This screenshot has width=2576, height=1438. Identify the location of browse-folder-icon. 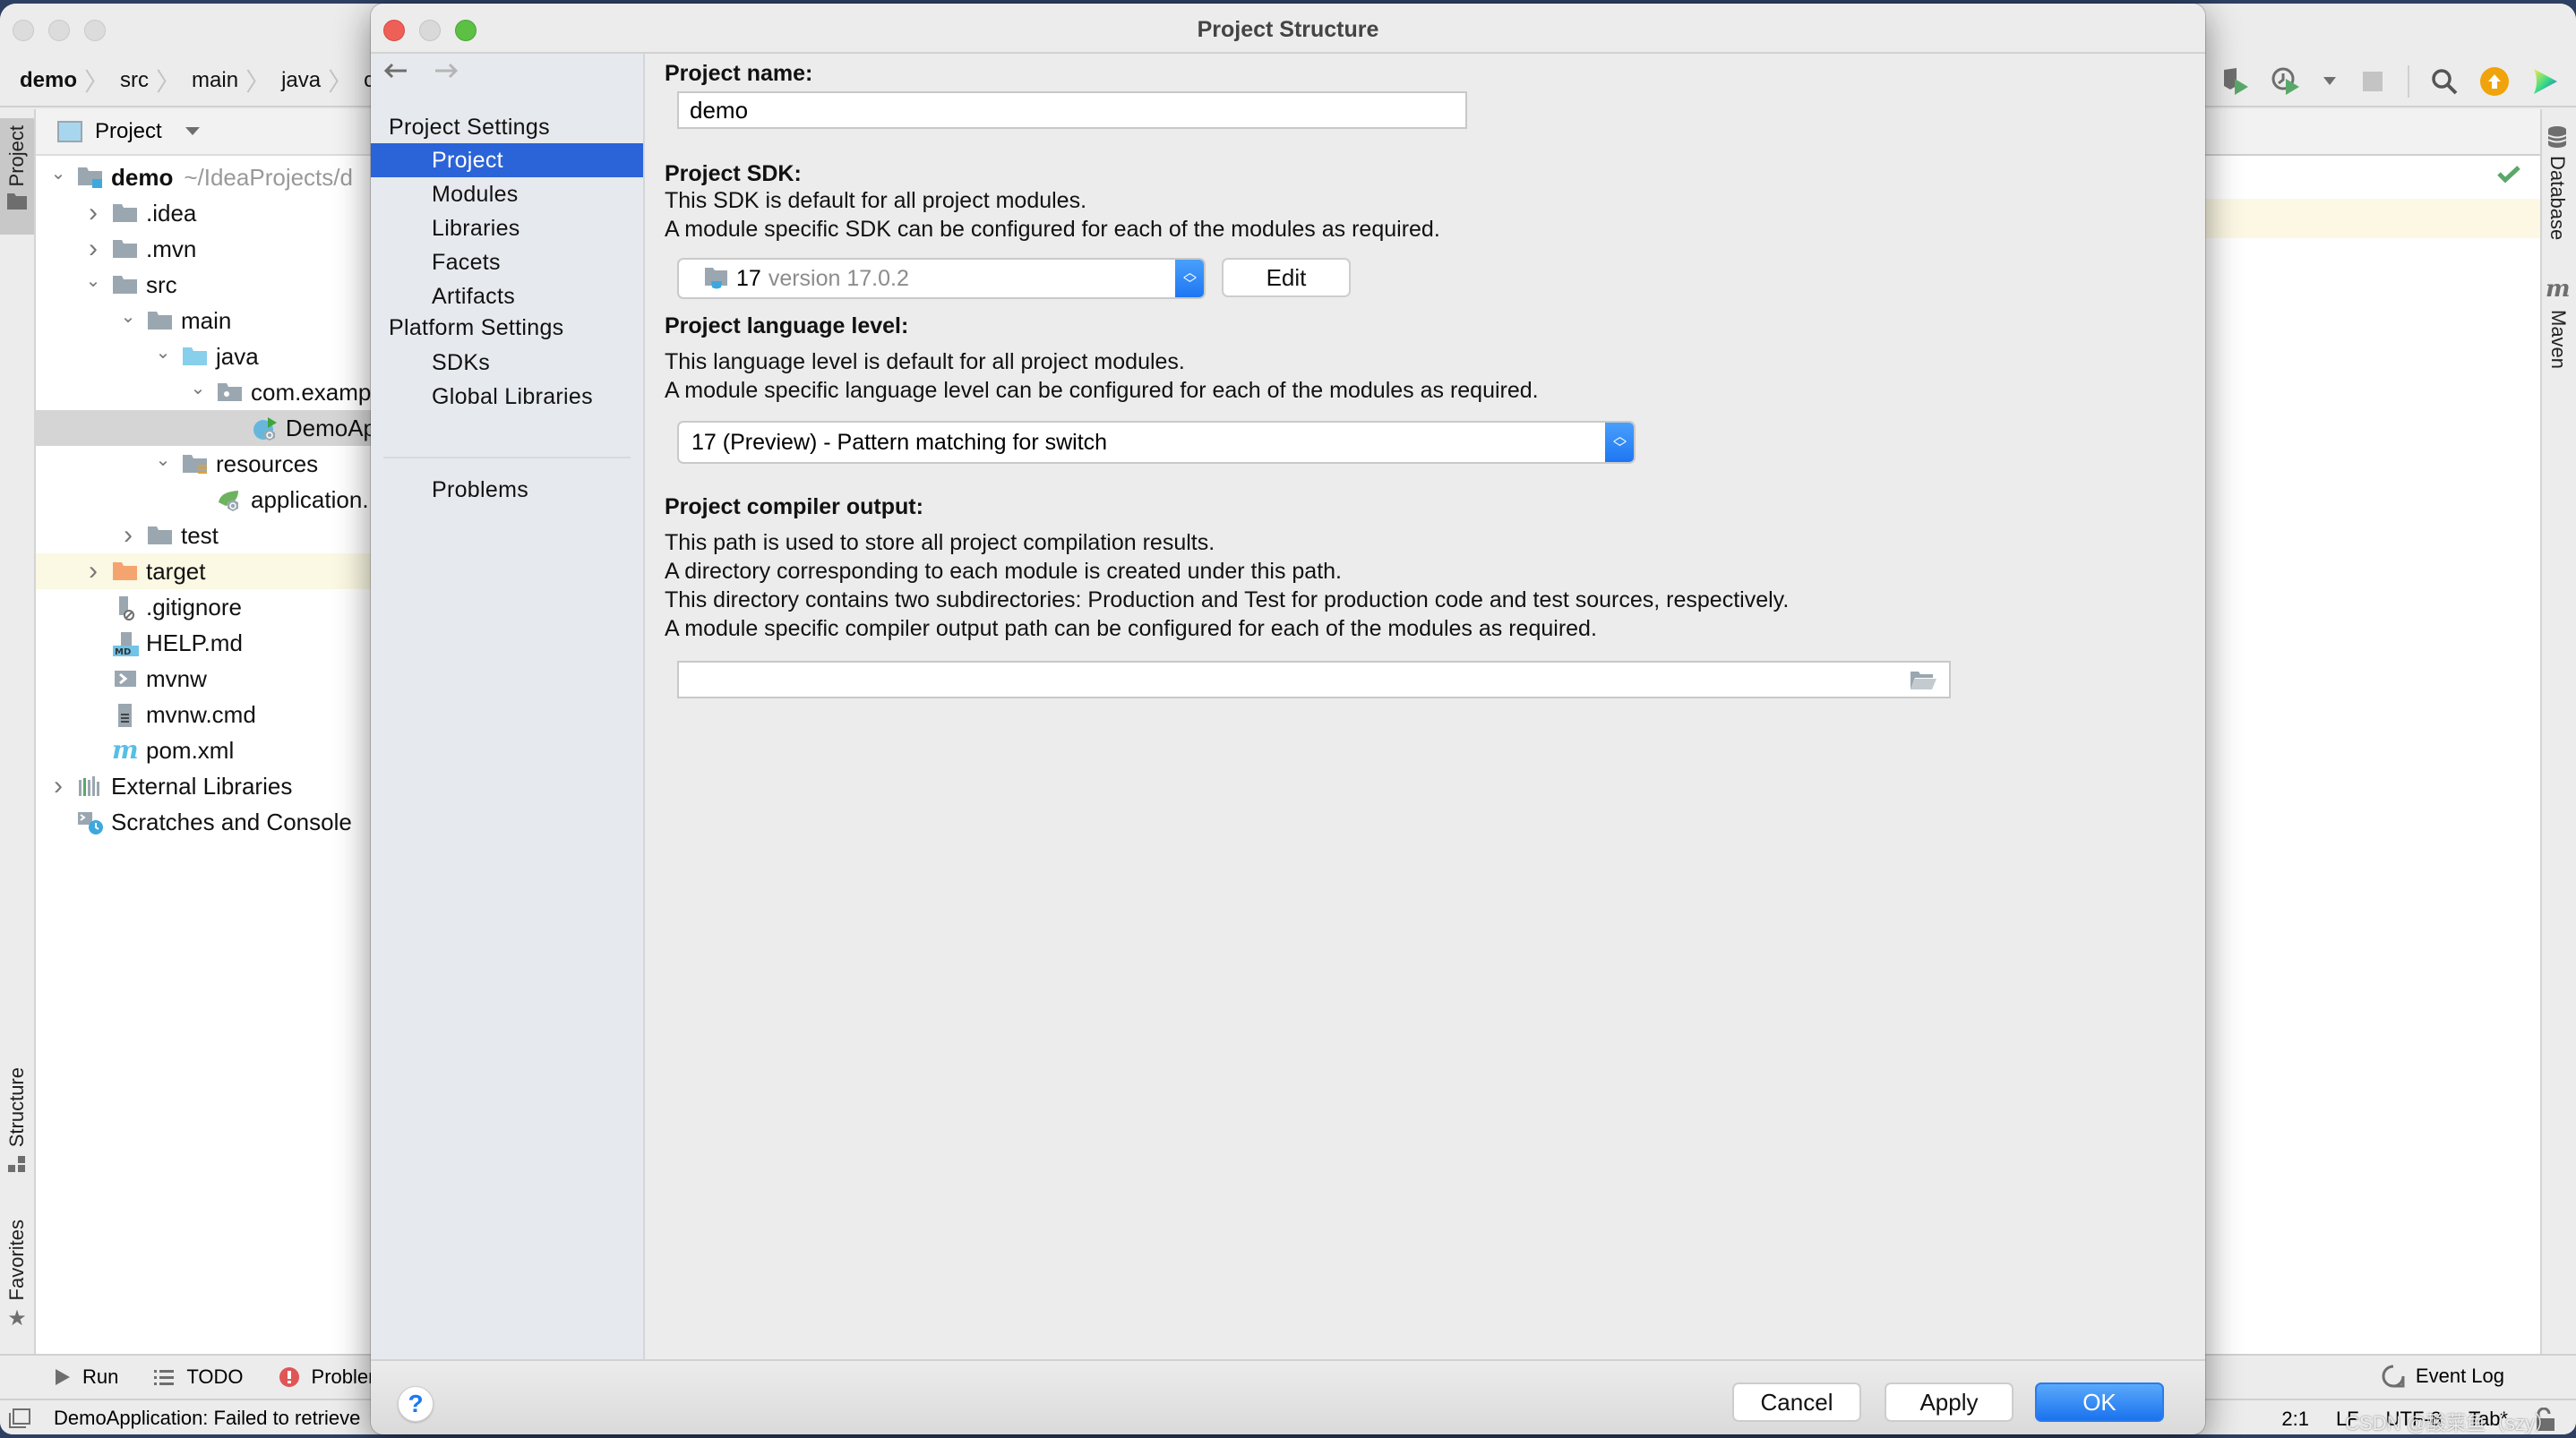
(1923, 680).